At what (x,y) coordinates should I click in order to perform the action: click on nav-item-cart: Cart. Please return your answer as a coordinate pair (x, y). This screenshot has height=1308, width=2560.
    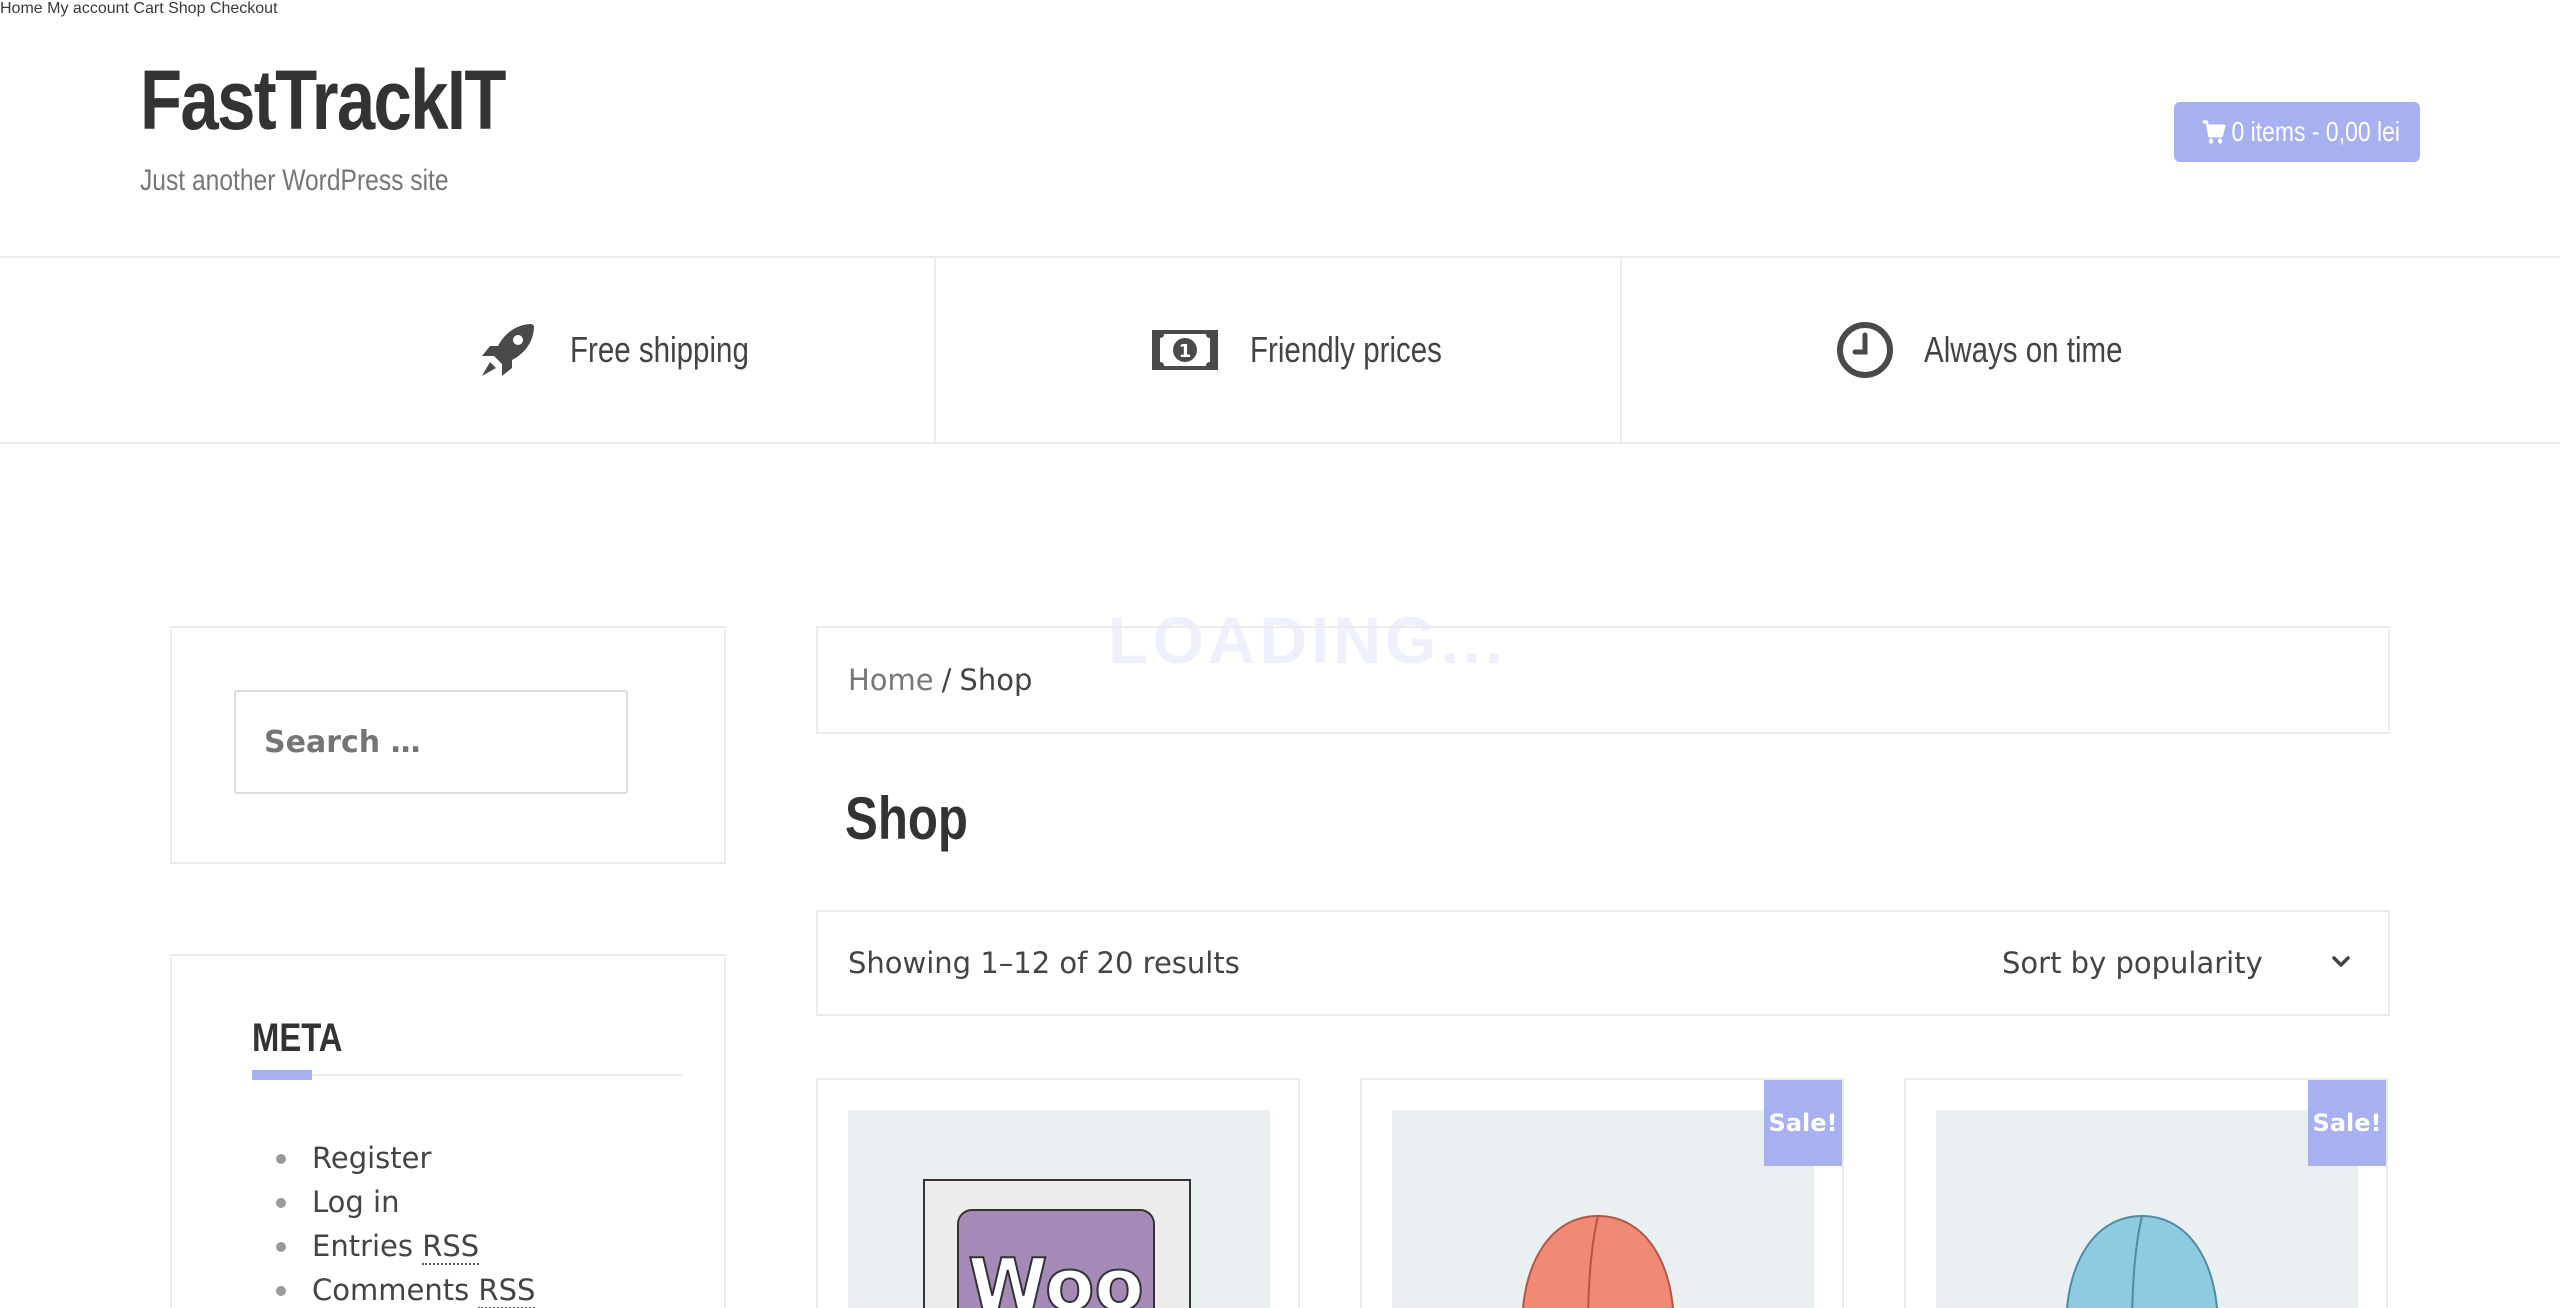
    Looking at the image, I should click on (148, 8).